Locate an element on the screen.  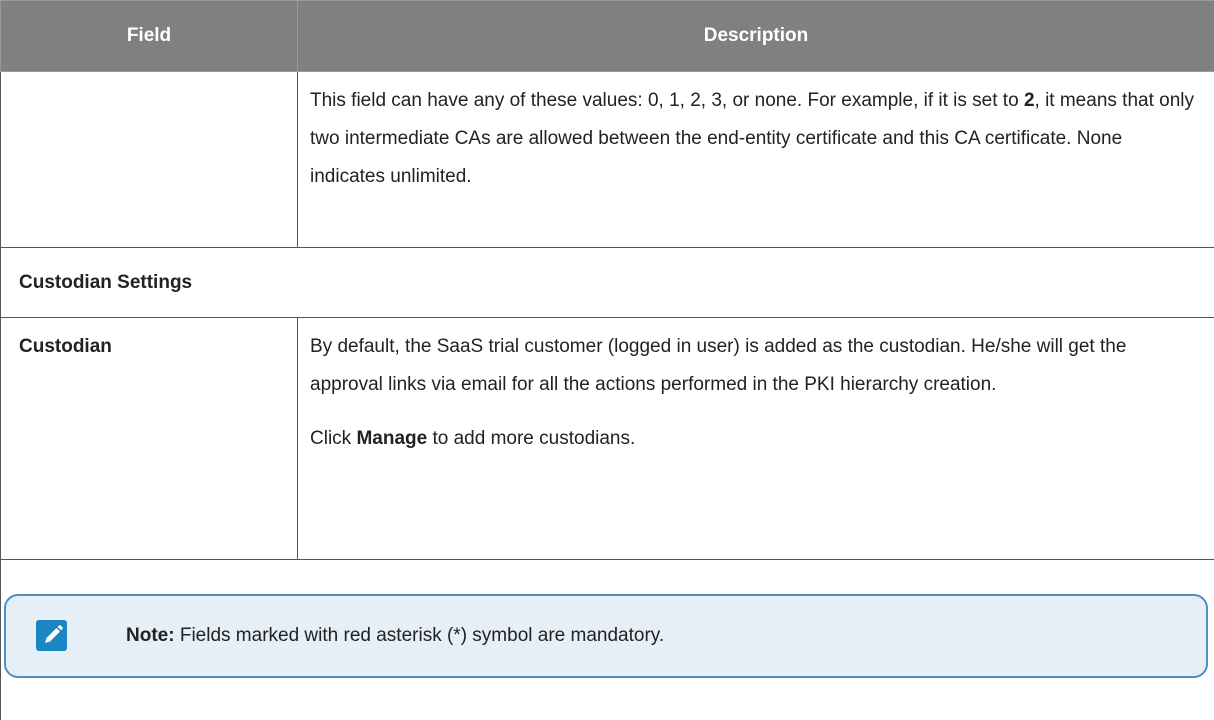
section-heading-row: Custodian Settings is located at coordinates (607, 283).